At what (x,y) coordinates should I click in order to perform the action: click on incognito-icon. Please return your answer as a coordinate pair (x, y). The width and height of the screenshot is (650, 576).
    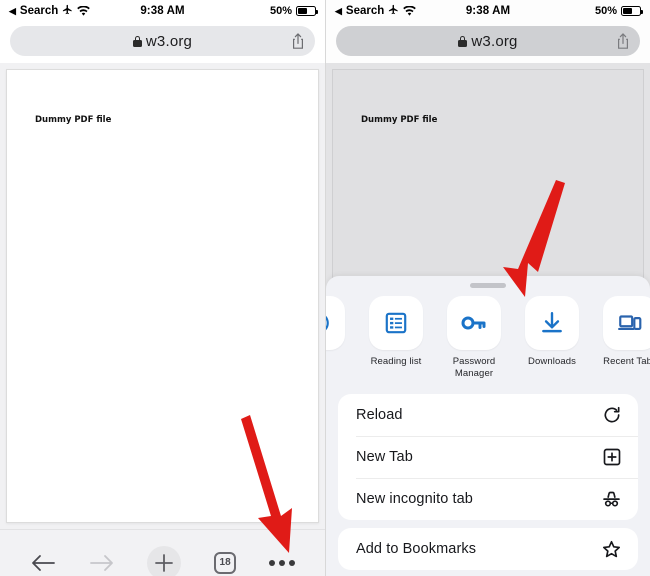
    Looking at the image, I should click on (611, 499).